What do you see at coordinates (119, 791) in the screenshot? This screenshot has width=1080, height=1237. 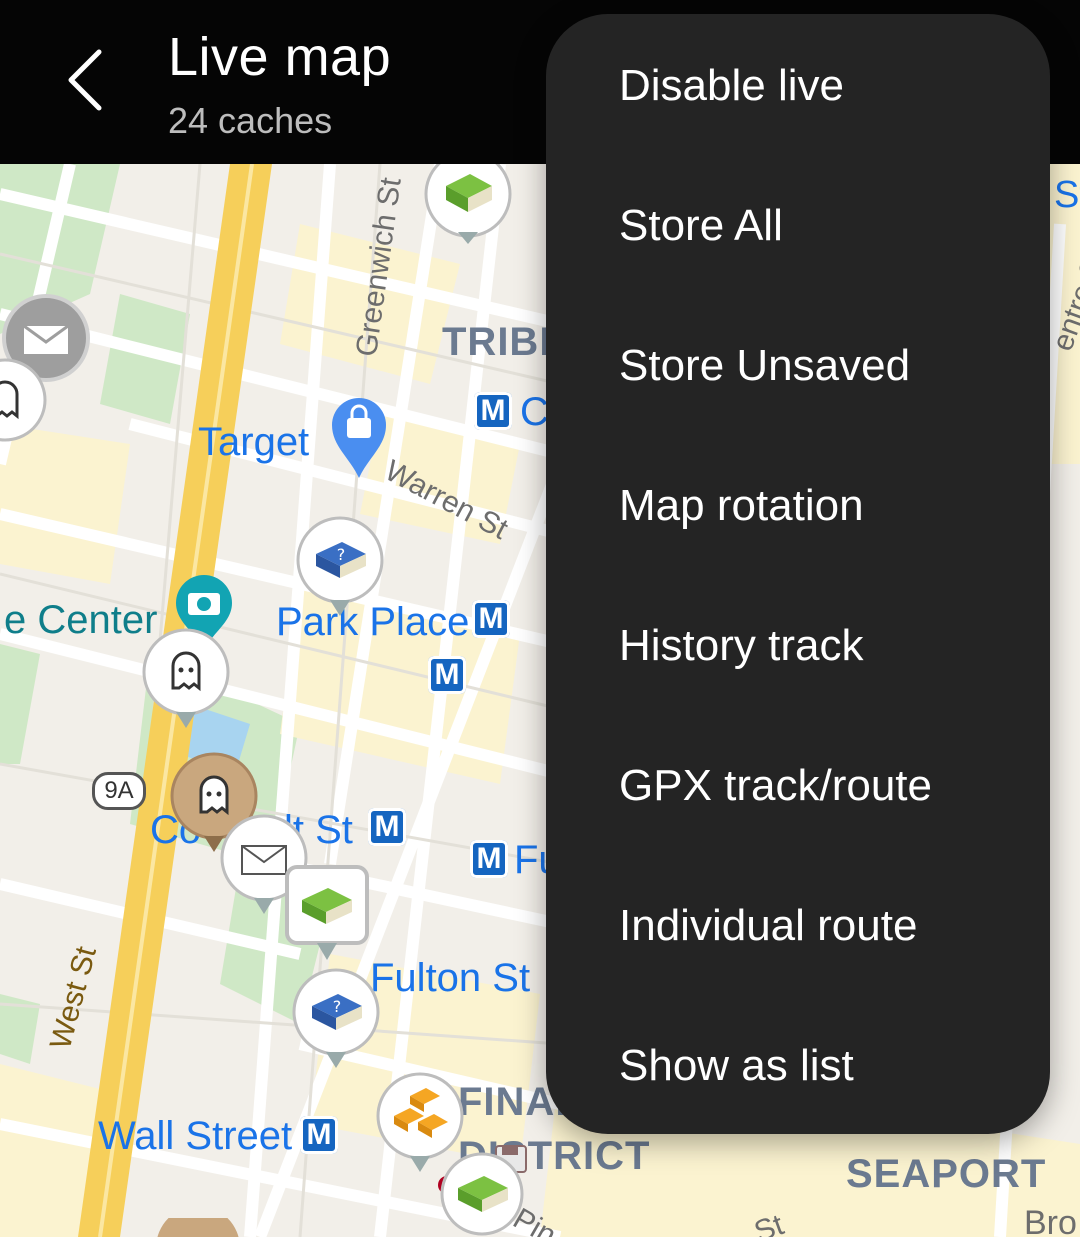 I see `route-9a-shield: 9A` at bounding box center [119, 791].